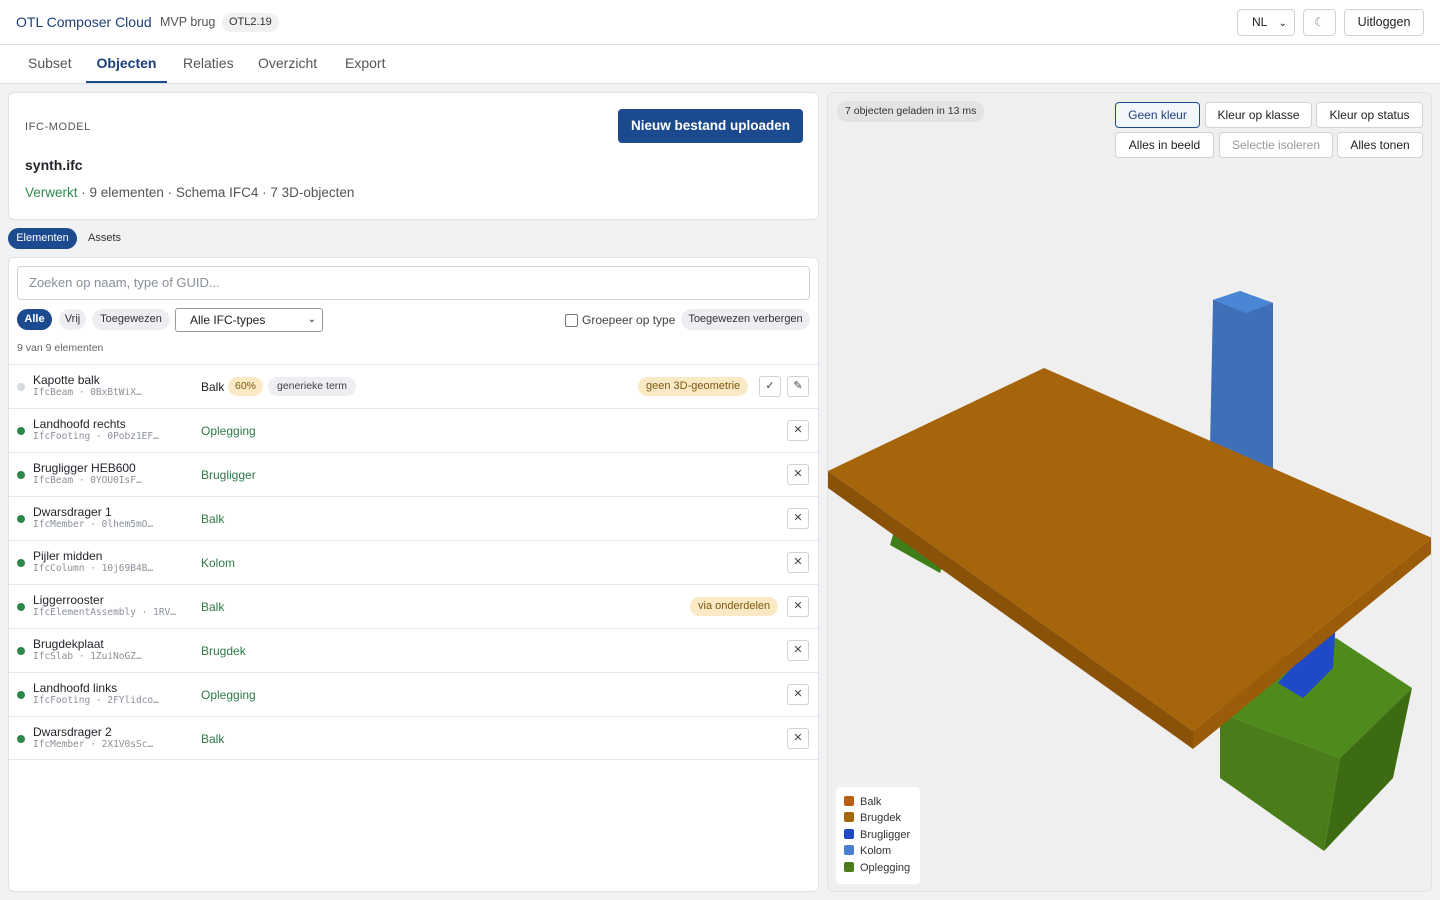  I want to click on subtab-elementen: Elementen, so click(42, 238).